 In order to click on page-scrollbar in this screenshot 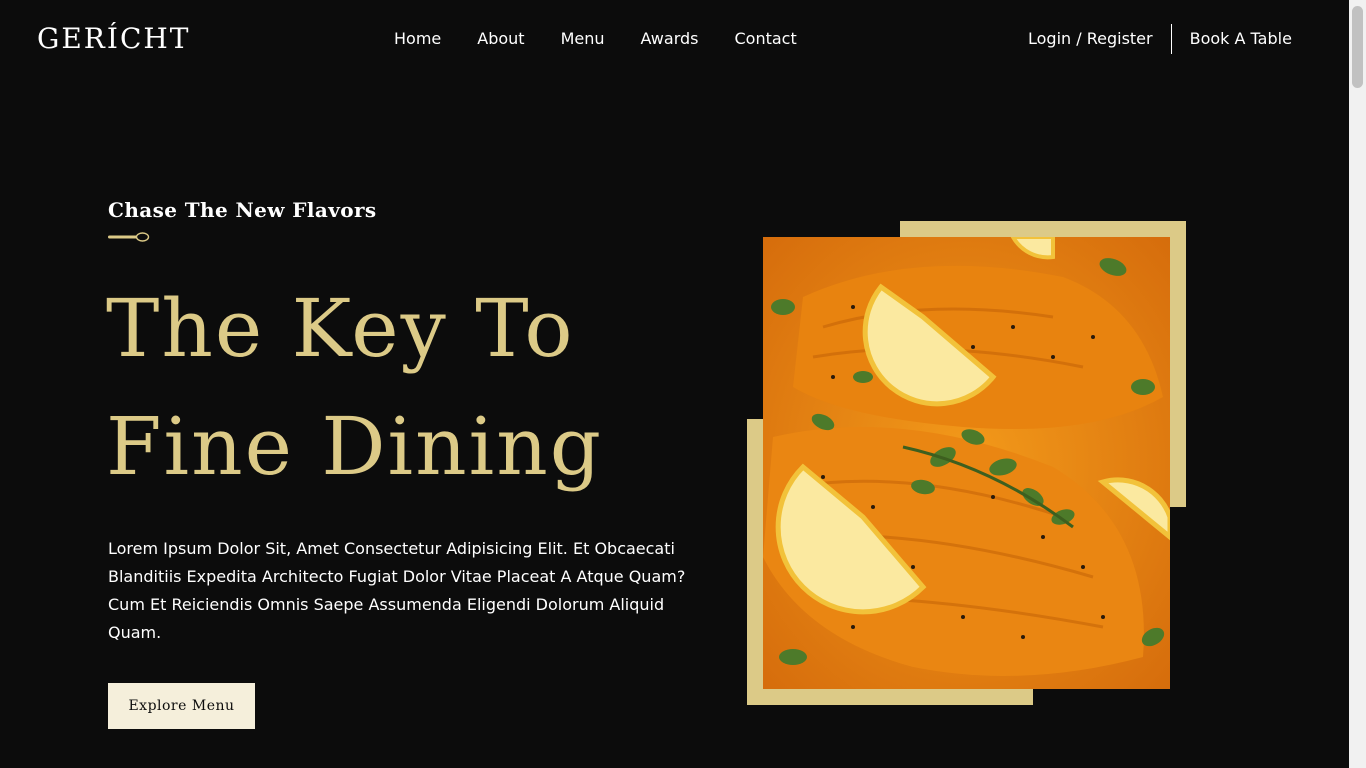, I will do `click(1357, 384)`.